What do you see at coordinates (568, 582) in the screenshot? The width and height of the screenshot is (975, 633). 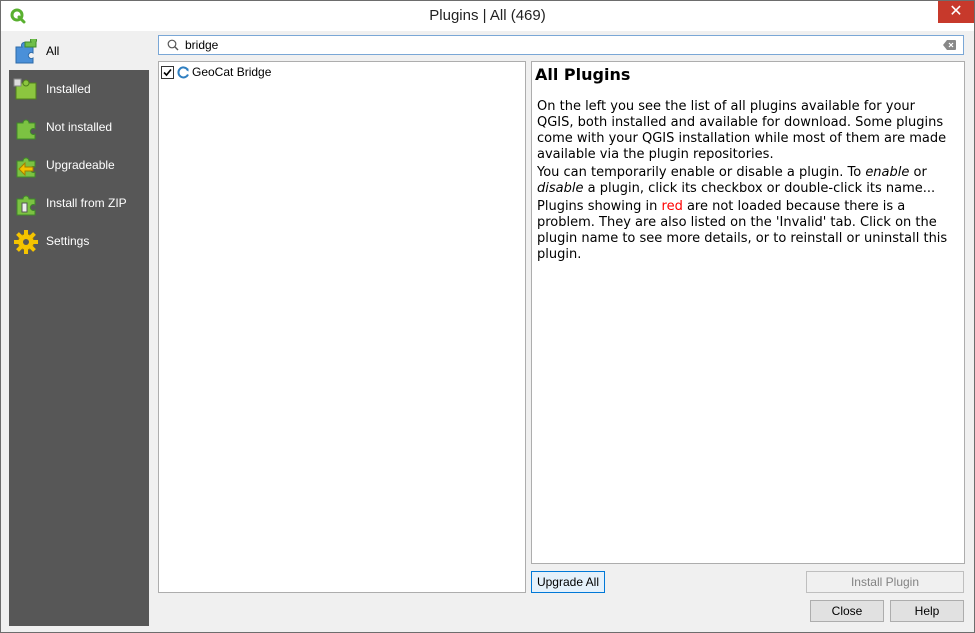 I see `upgrade-all-button: Upgrade All` at bounding box center [568, 582].